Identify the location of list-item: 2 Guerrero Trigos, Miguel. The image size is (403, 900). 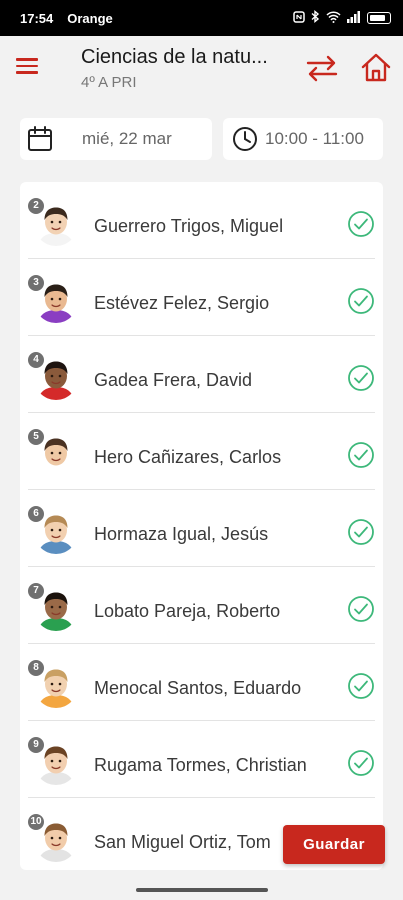
(201, 220).